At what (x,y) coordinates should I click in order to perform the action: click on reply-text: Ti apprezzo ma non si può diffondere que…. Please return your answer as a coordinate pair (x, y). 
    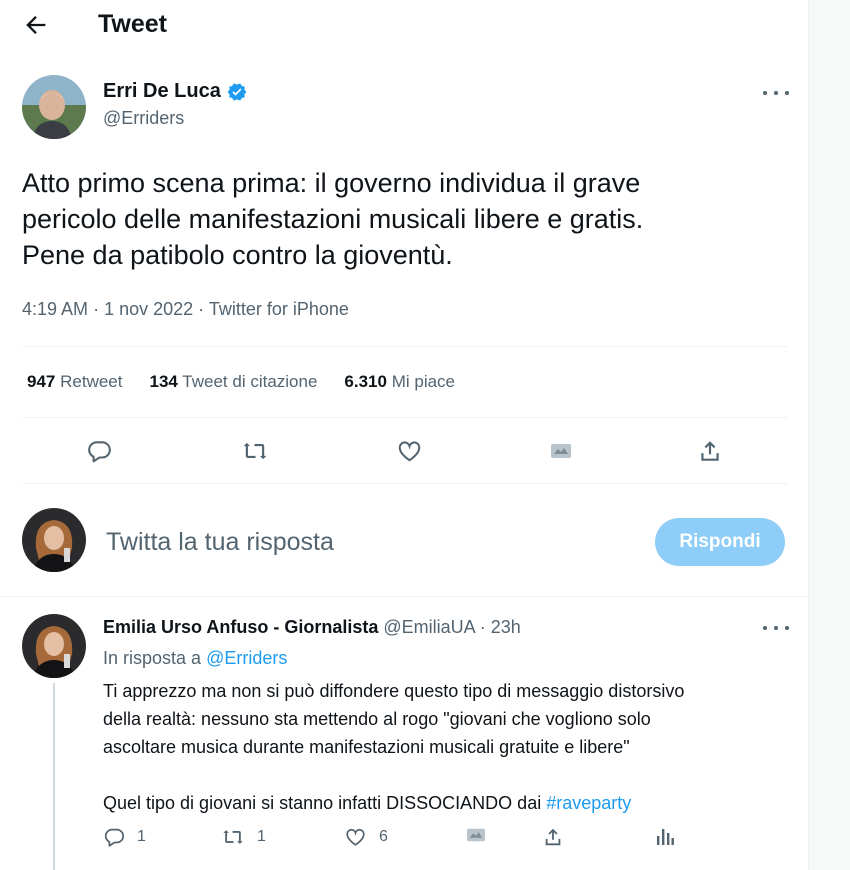
    Looking at the image, I should click on (443, 747).